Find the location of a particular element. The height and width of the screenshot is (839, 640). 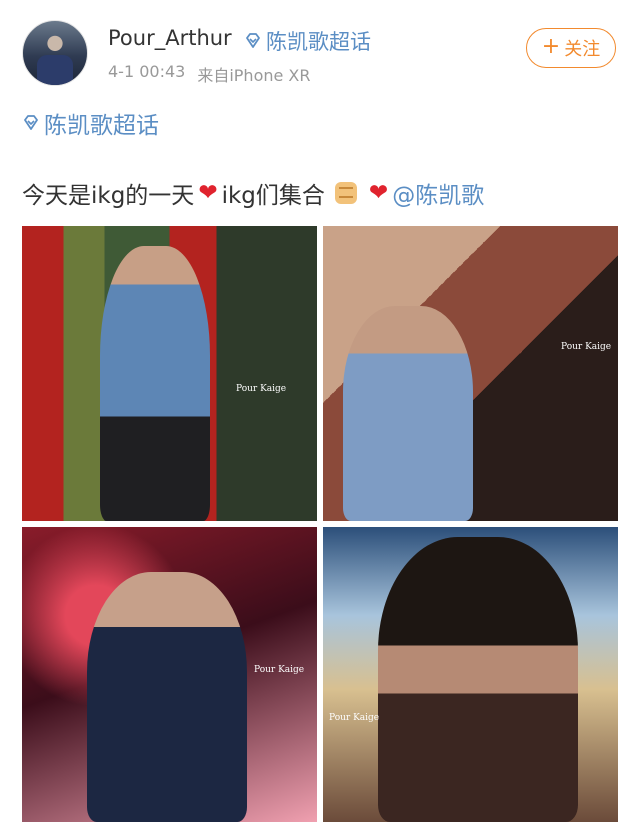

post-meta: 4-1 00:43 来自iPhone XR is located at coordinates (209, 74).